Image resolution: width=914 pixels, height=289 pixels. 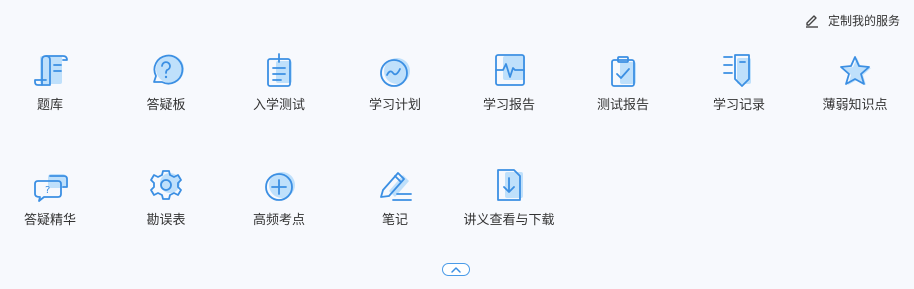 What do you see at coordinates (166, 185) in the screenshot?
I see `gear-icon` at bounding box center [166, 185].